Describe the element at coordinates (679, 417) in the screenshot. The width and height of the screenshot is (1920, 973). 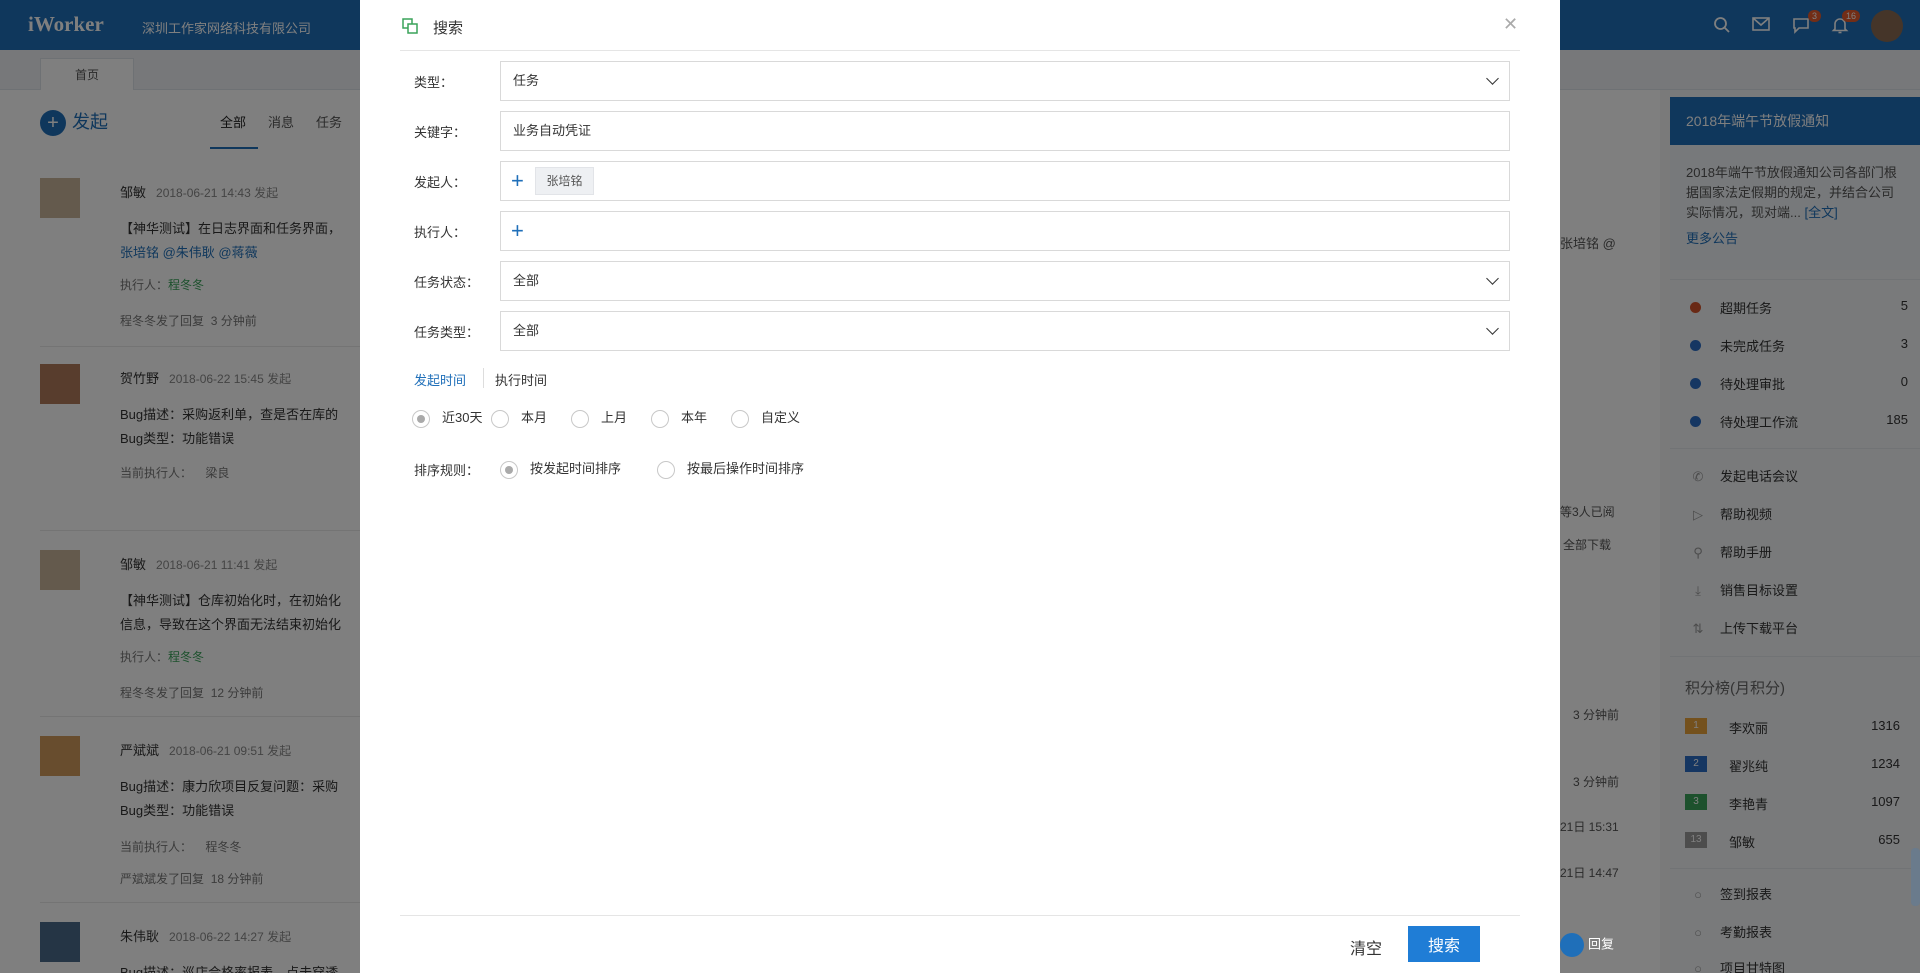
I see `range-this-year: 本年` at that location.